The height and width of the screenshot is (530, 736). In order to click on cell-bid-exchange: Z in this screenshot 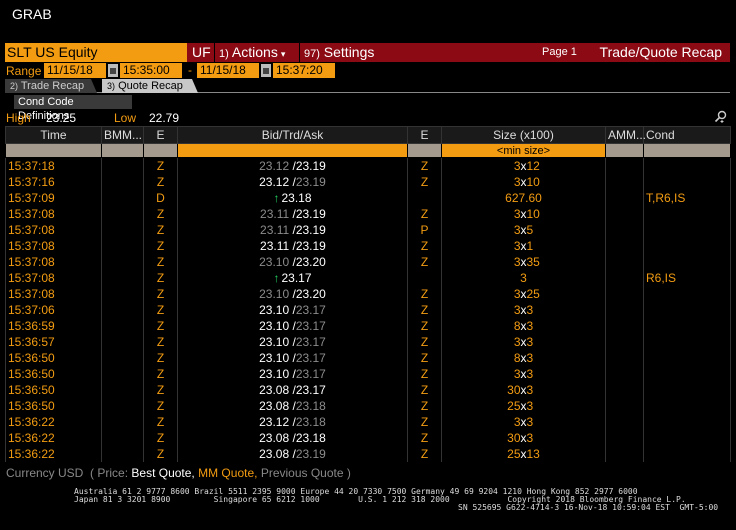, I will do `click(160, 421)`.